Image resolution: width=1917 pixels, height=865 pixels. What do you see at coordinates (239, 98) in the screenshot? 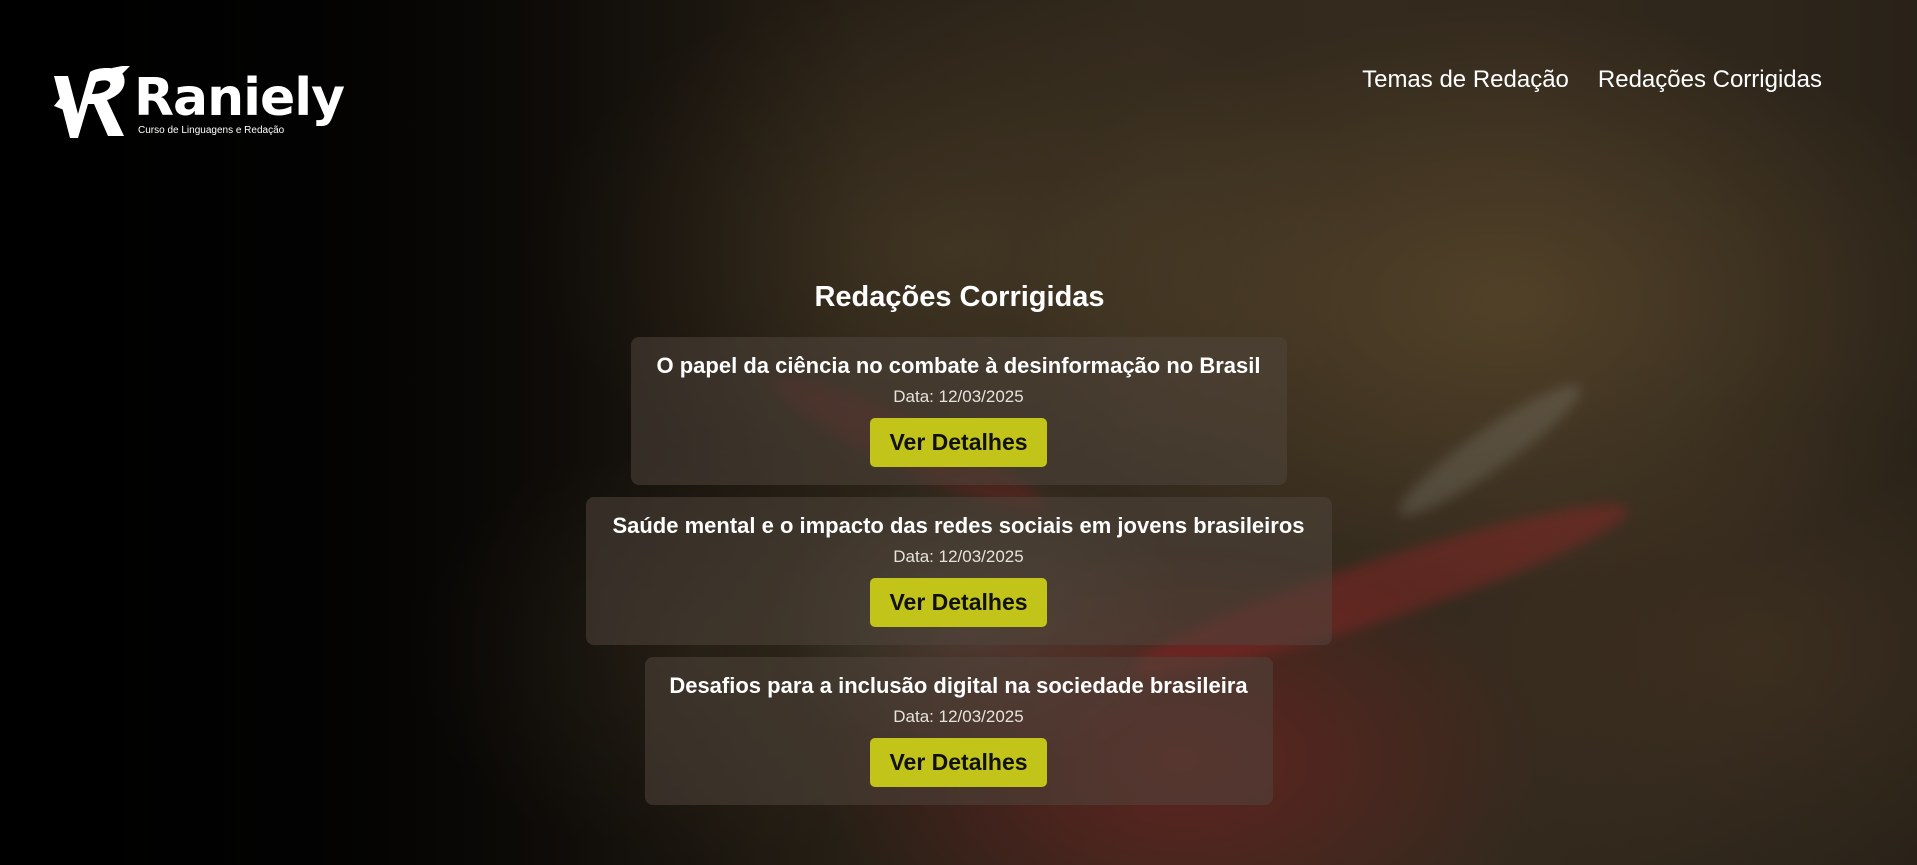
I see `brand-name: Raniely` at bounding box center [239, 98].